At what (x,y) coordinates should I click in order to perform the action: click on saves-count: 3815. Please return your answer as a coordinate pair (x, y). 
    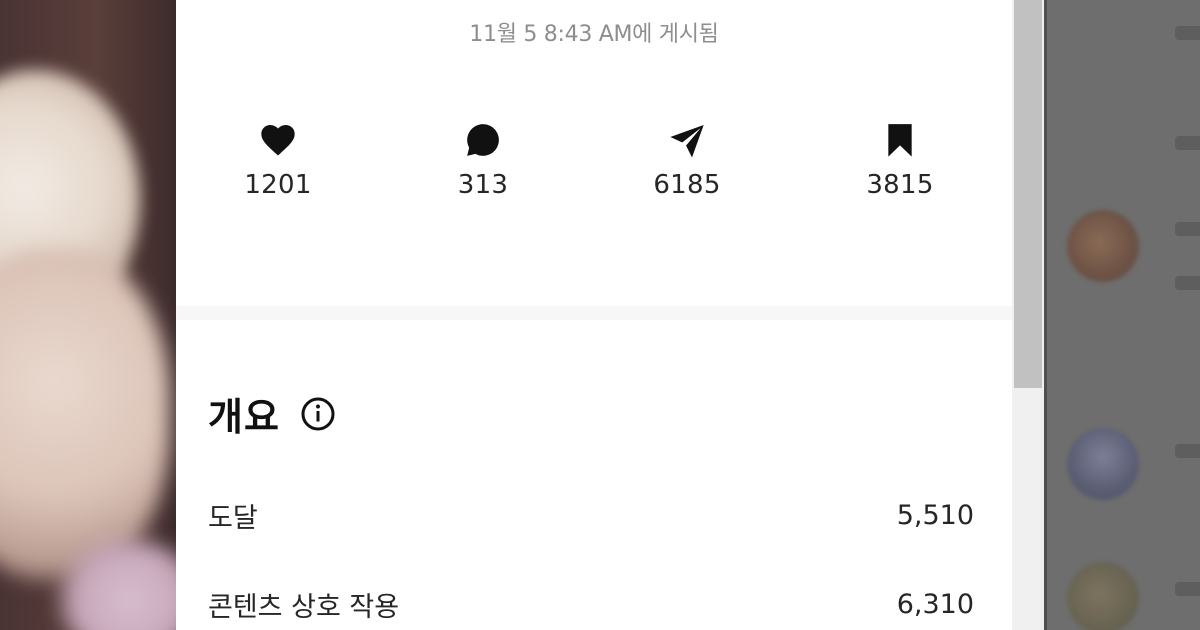
    Looking at the image, I should click on (900, 185).